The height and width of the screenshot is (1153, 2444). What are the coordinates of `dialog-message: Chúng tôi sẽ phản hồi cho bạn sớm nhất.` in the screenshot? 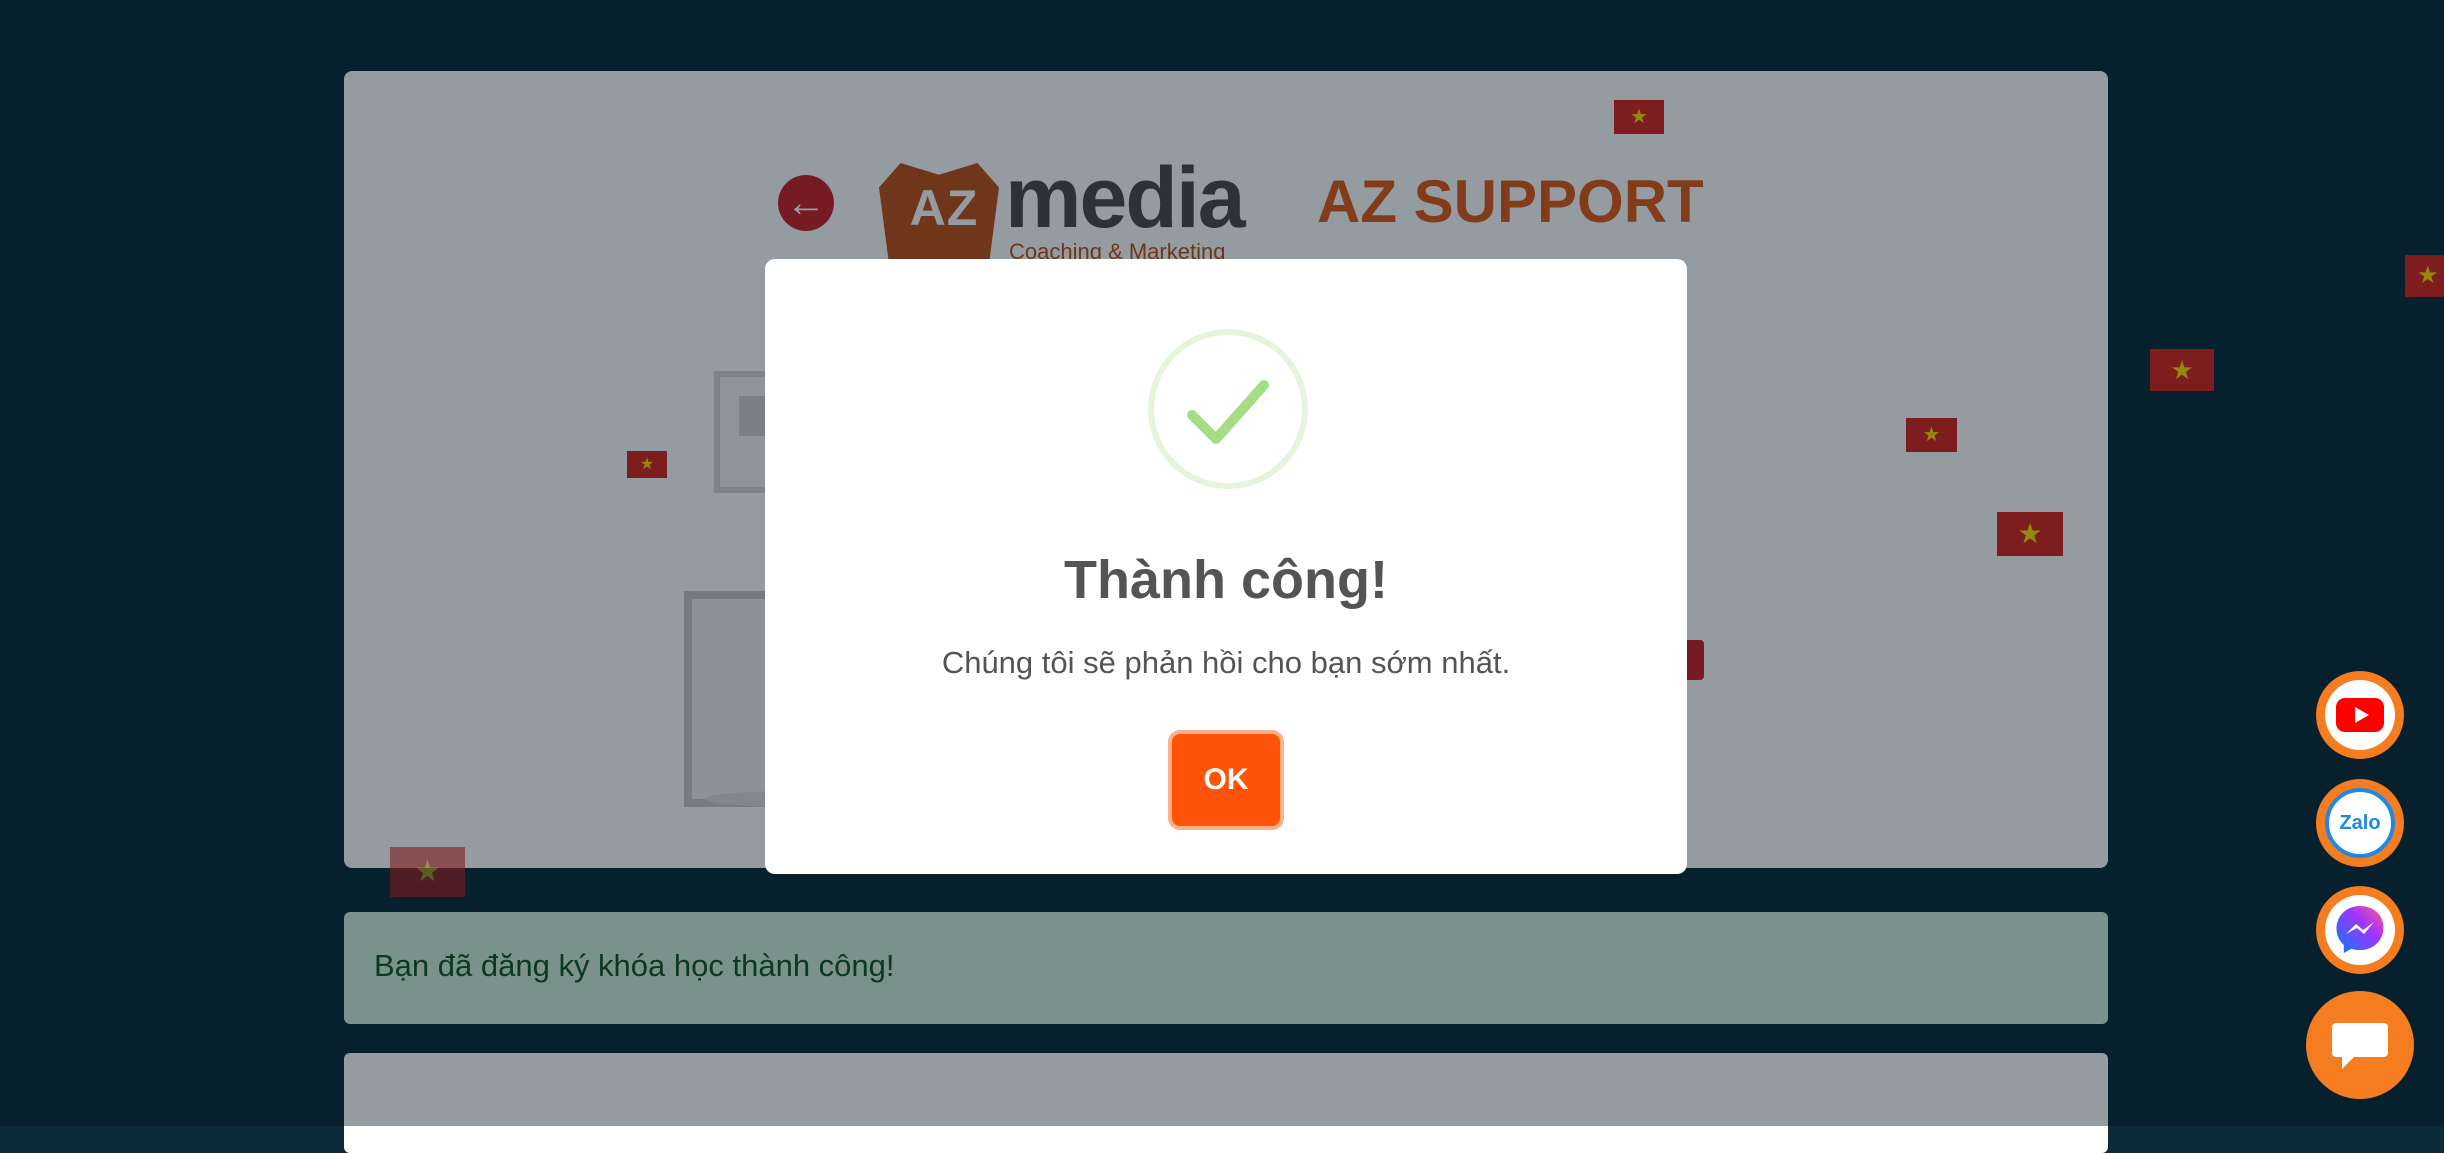 It's located at (1226, 662).